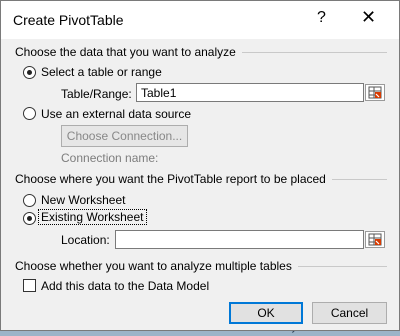 Image resolution: width=400 pixels, height=336 pixels. Describe the element at coordinates (29, 200) in the screenshot. I see `new-worksheet-radio` at that location.